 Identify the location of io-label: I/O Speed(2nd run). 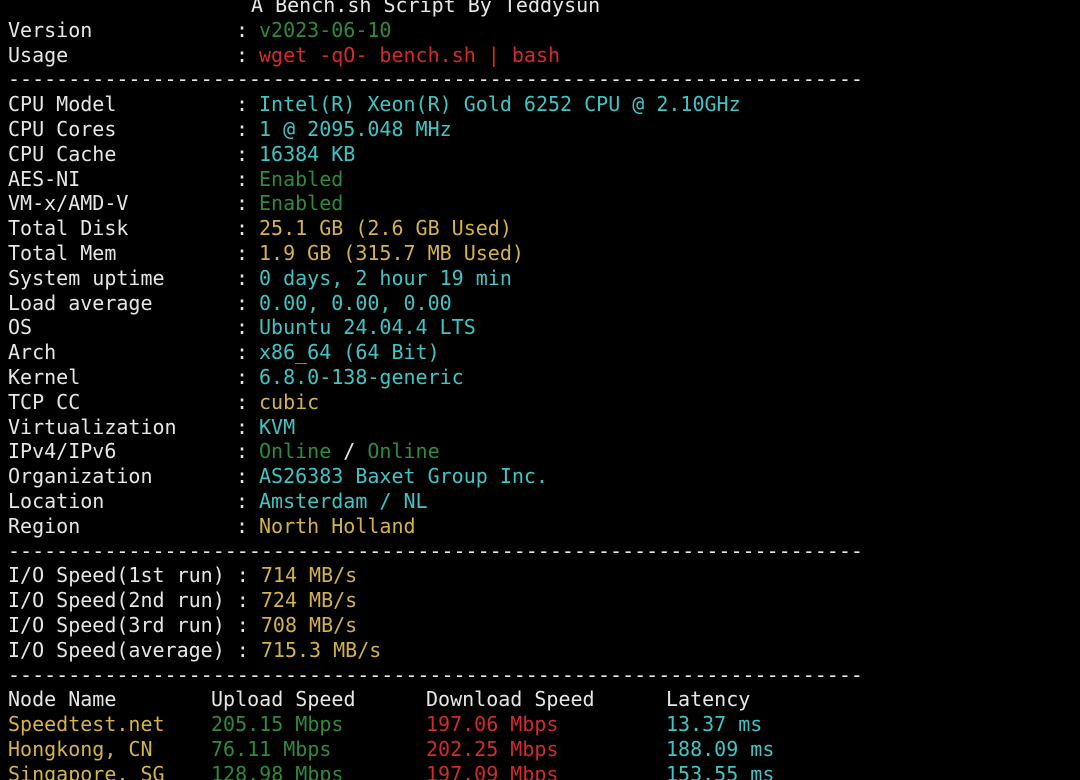
(116, 600).